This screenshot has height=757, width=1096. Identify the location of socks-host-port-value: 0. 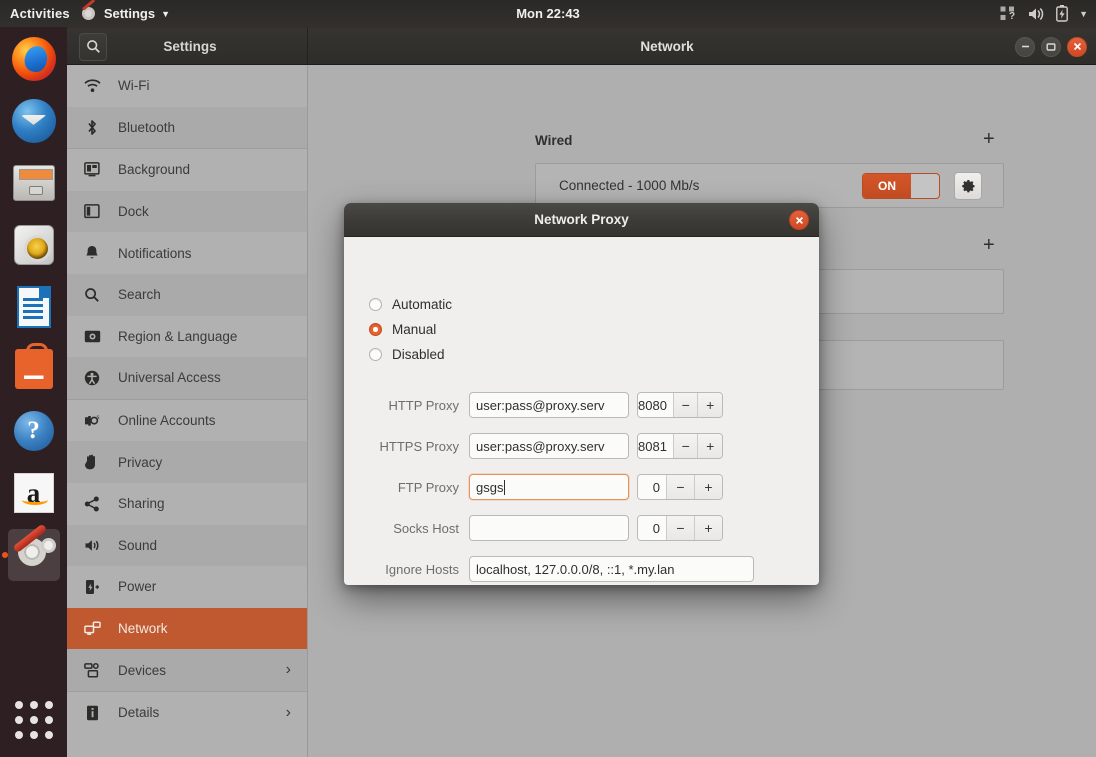
(652, 528).